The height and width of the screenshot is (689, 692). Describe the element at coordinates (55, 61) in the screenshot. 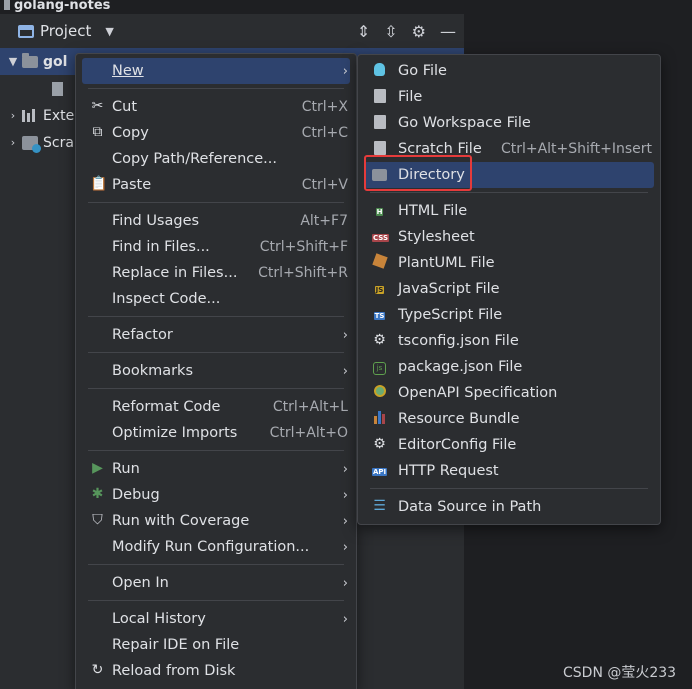

I see `tree-item-label: gol` at that location.